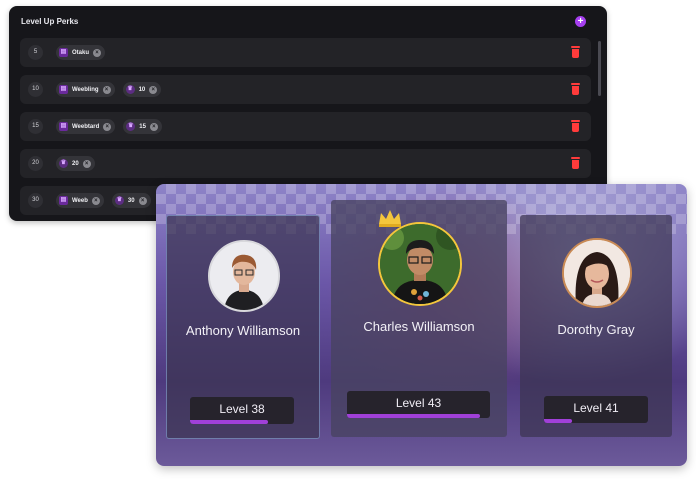 Image resolution: width=696 pixels, height=479 pixels. I want to click on perk-chip: ♛ 30 ×, so click(131, 200).